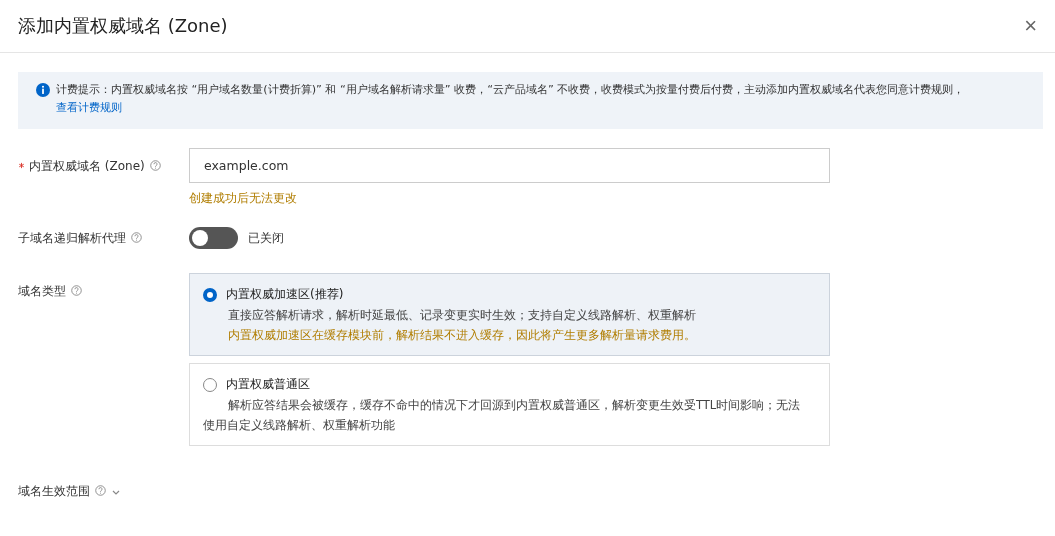 The height and width of the screenshot is (536, 1055). What do you see at coordinates (285, 294) in the screenshot?
I see `option-title: 内置权威加速区(推荐)` at bounding box center [285, 294].